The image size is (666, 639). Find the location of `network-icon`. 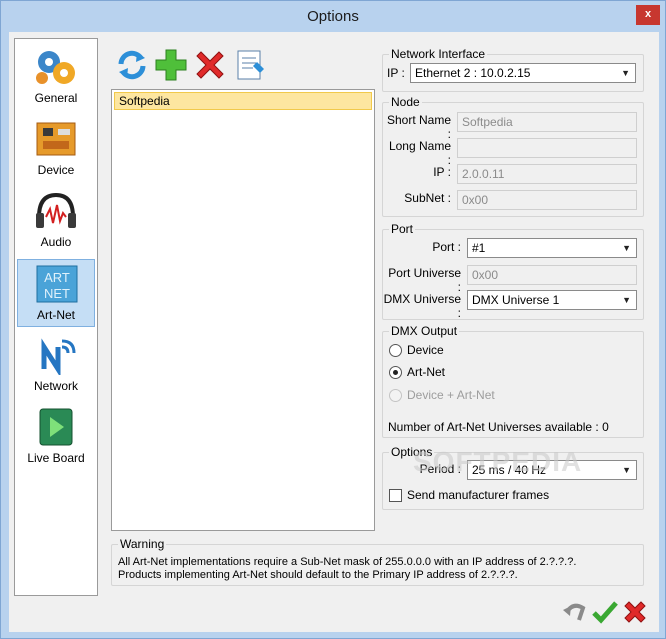

network-icon is located at coordinates (58, 356).